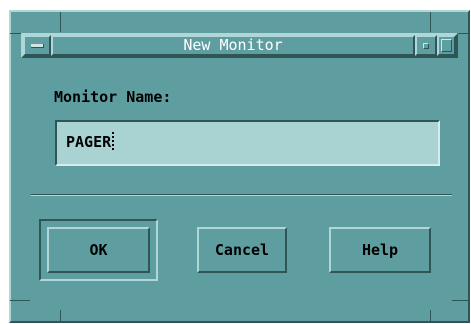 This screenshot has height=324, width=471. I want to click on window-title: New Monitor, so click(233, 45).